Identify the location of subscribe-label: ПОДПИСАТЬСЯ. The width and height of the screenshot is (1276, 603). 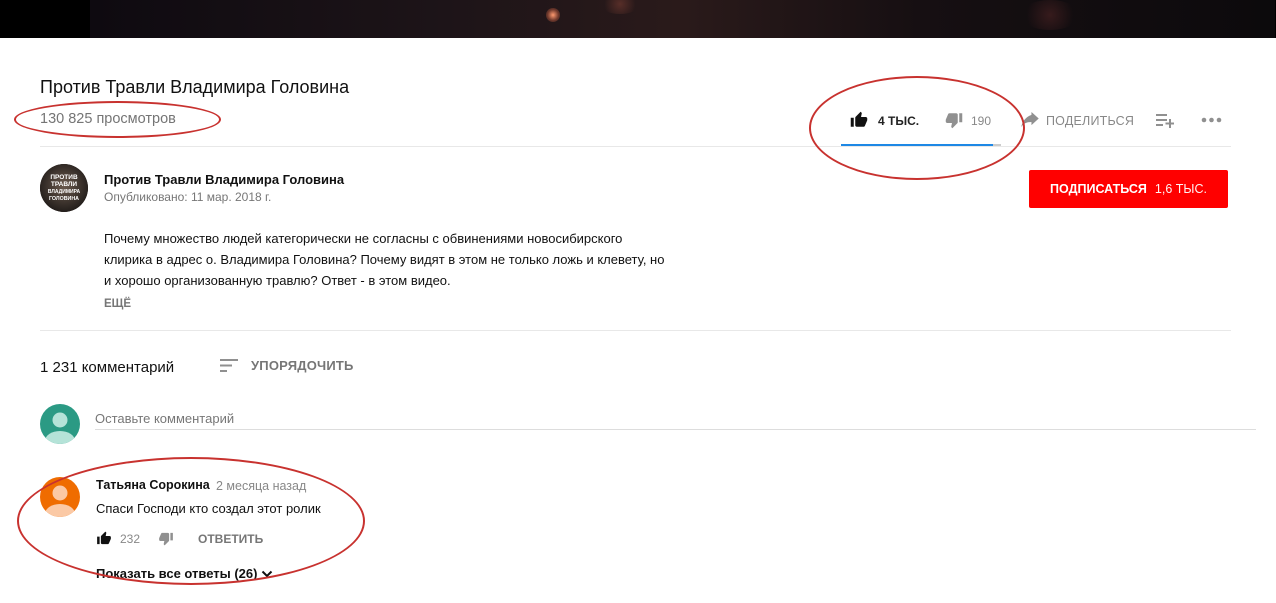
(1098, 189).